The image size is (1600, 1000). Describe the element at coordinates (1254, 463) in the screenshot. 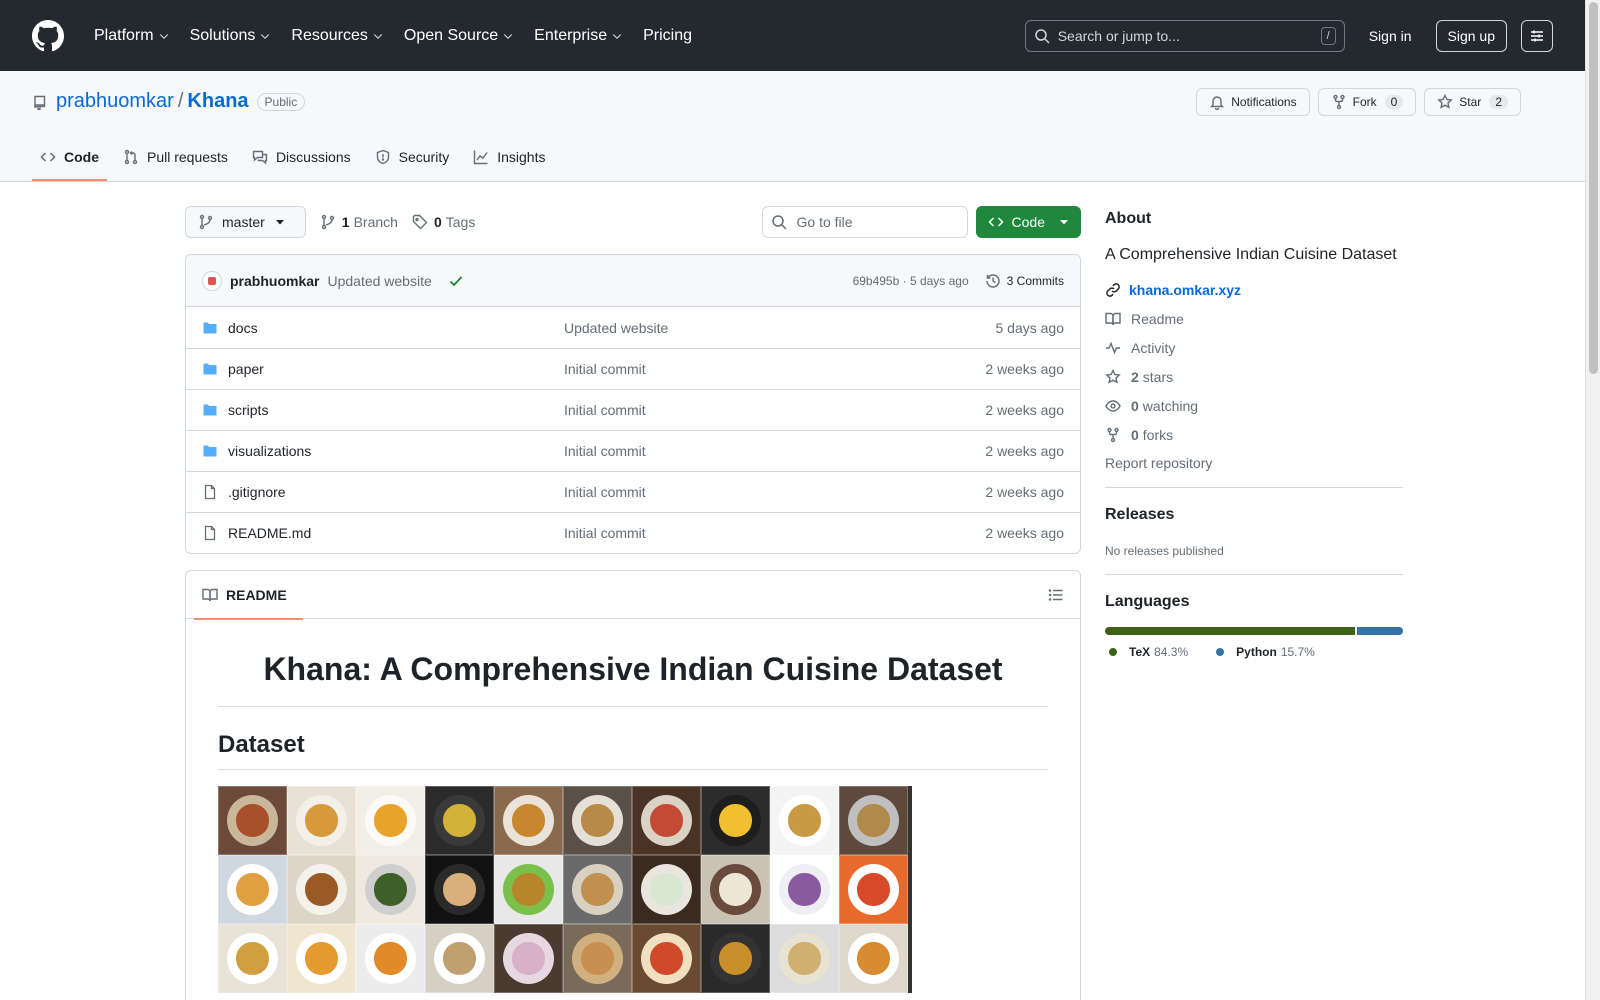

I see `report-repository-link: Report repository` at that location.